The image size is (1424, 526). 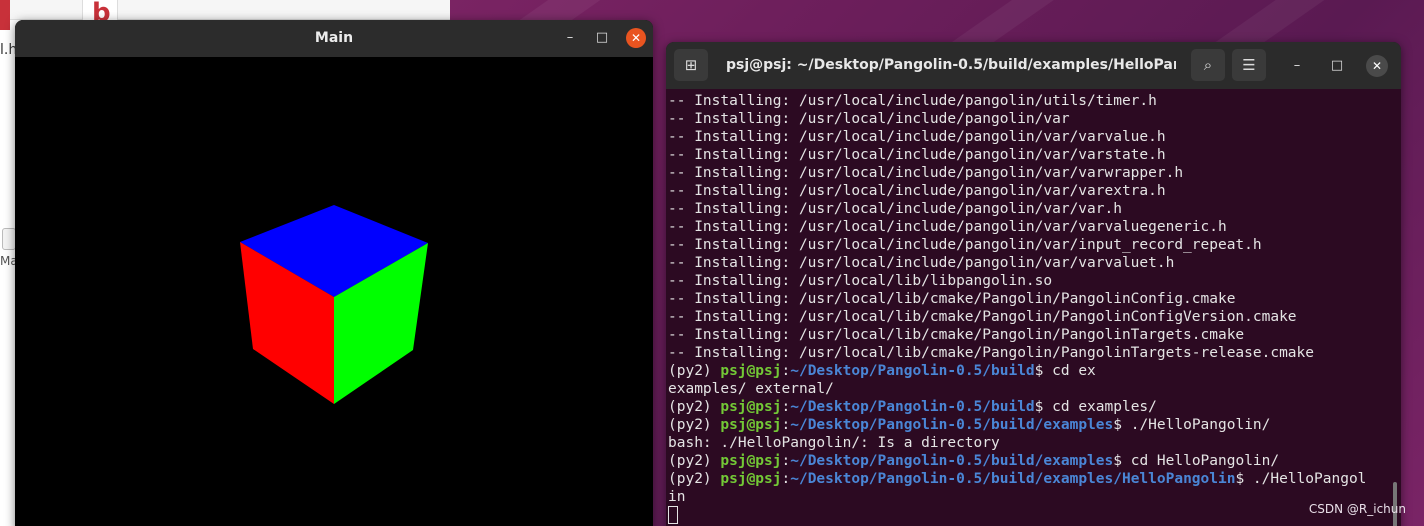 What do you see at coordinates (751, 389) in the screenshot?
I see `terminal-output-line: examples/ external/` at bounding box center [751, 389].